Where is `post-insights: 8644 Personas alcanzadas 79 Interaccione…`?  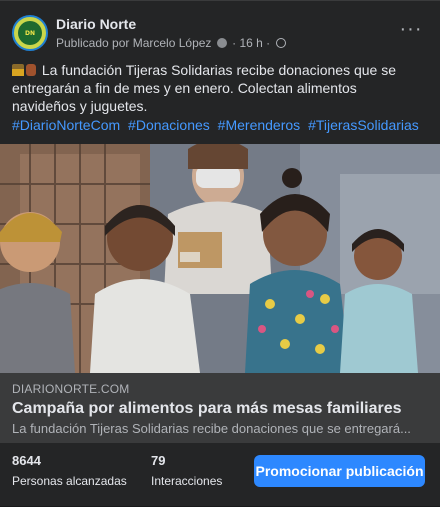
post-insights: 8644 Personas alcanzadas 79 Interaccione… is located at coordinates (220, 475).